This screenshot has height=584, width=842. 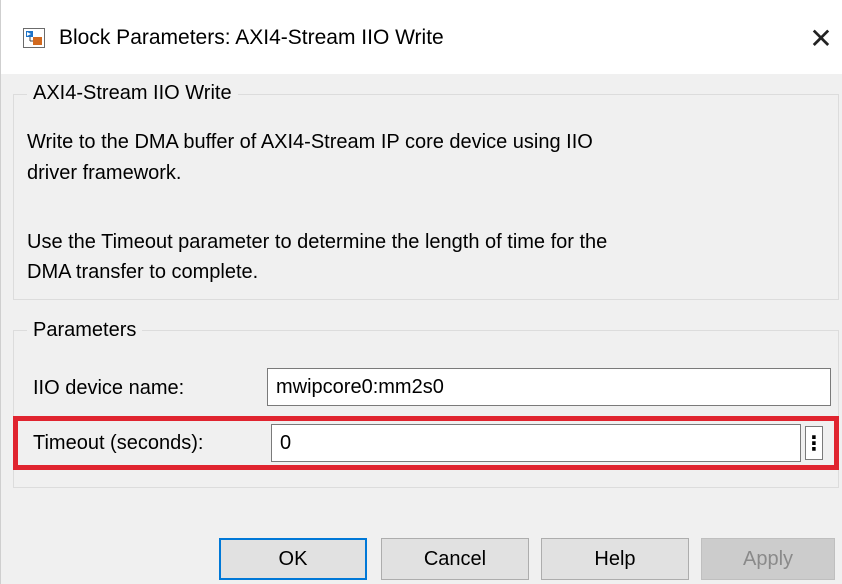 I want to click on close-icon: ✕, so click(x=821, y=38).